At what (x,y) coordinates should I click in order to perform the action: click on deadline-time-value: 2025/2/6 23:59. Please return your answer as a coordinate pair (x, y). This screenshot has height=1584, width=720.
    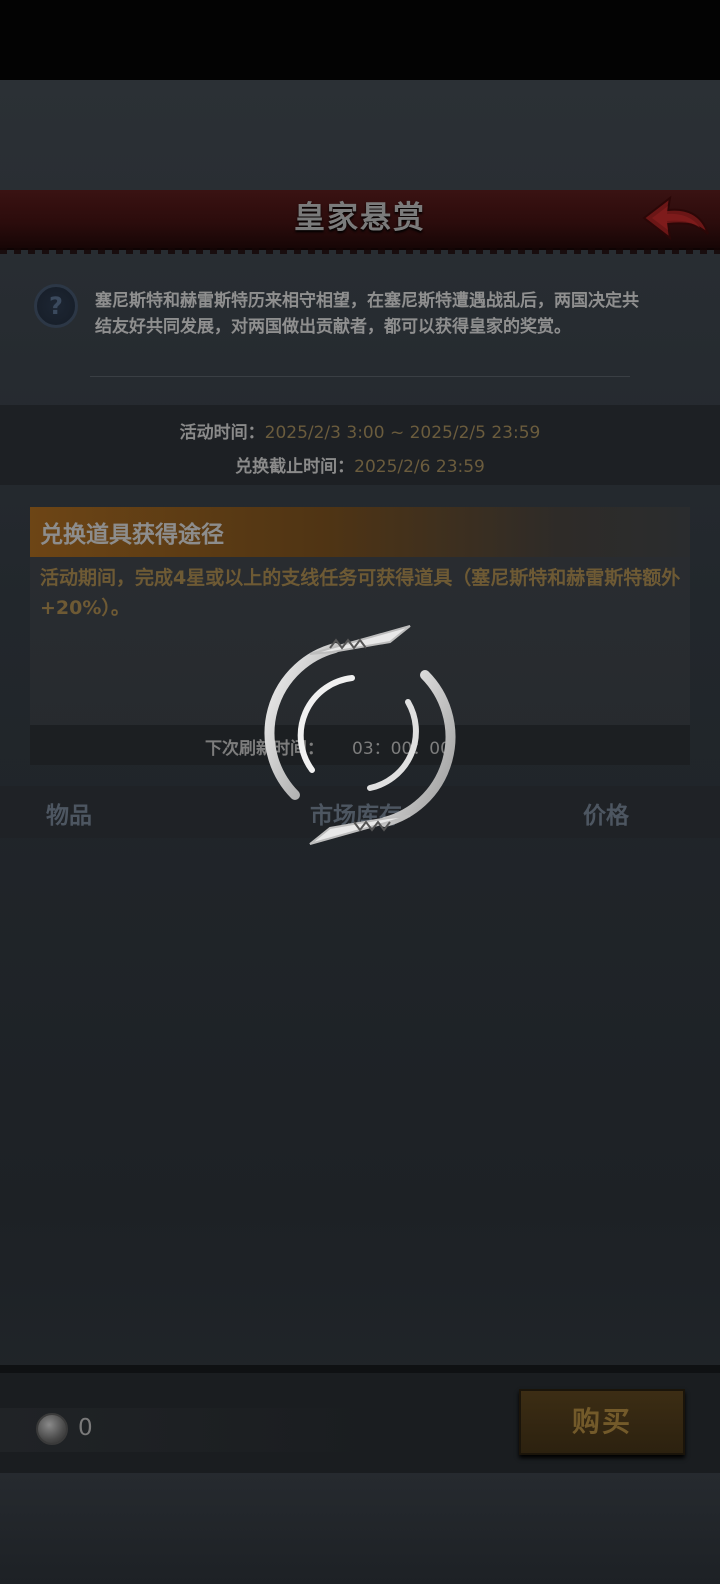
    Looking at the image, I should click on (419, 467).